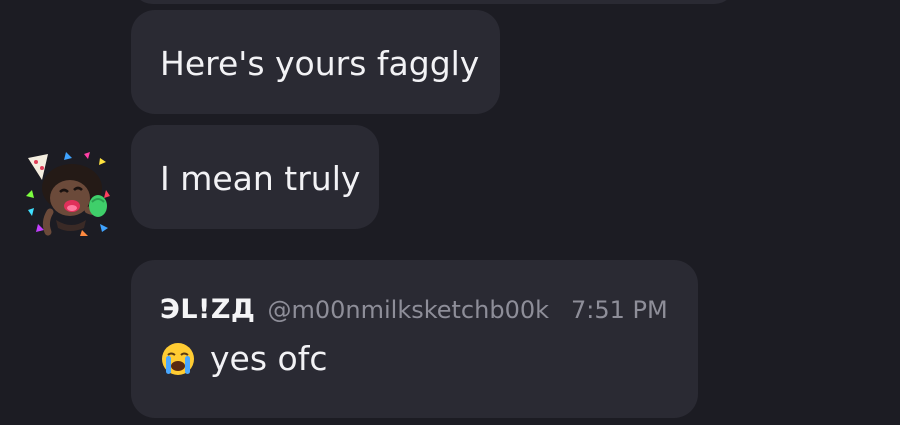 Image resolution: width=900 pixels, height=425 pixels. I want to click on message-body: yes ofc, so click(429, 358).